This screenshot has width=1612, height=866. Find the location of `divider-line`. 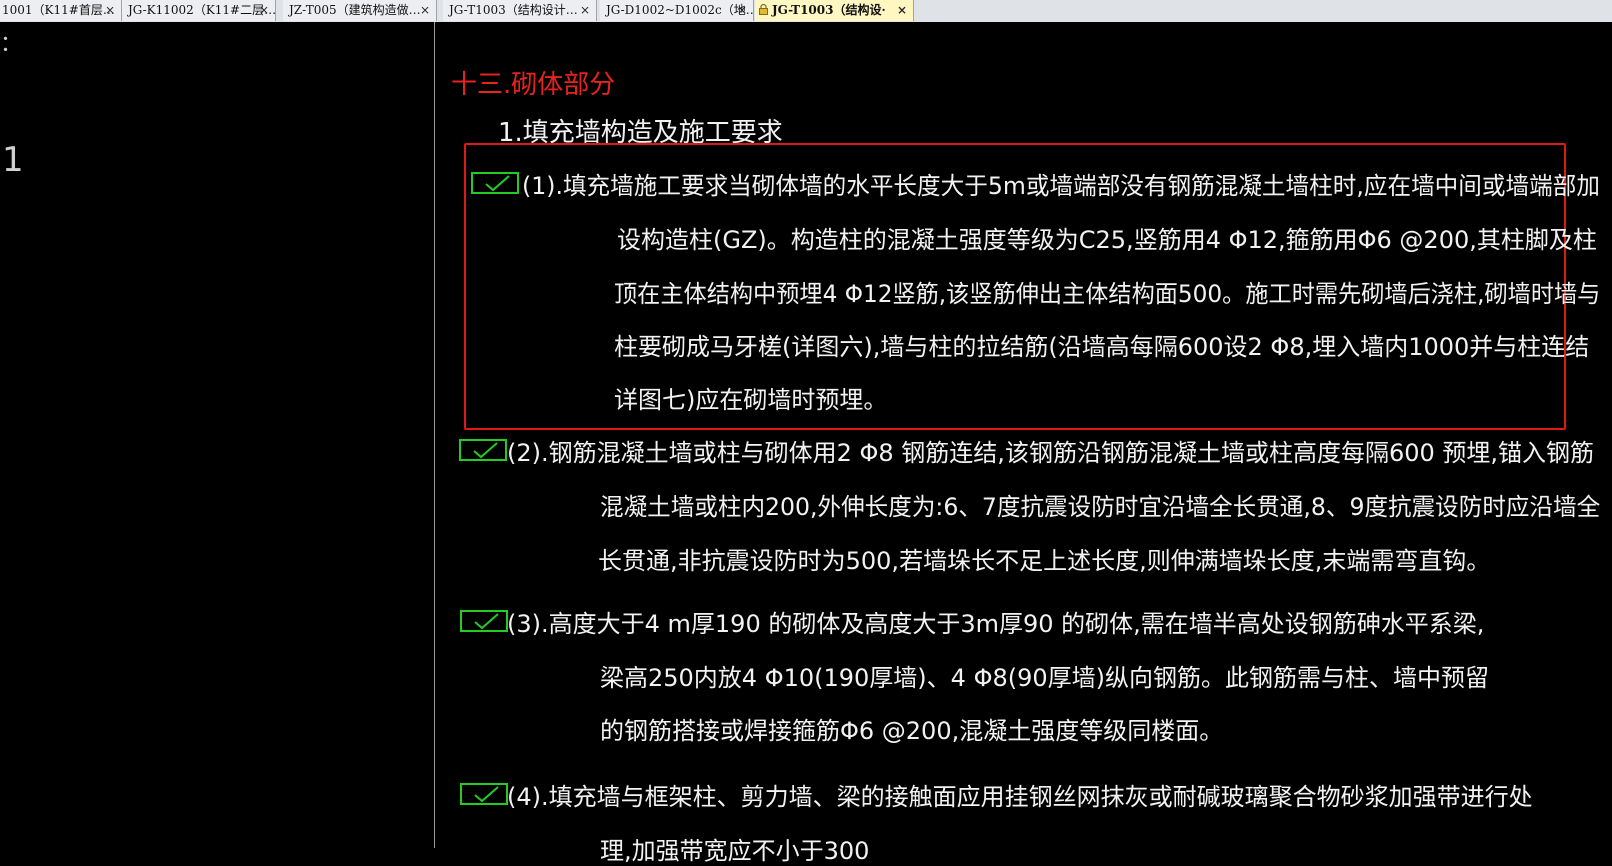

divider-line is located at coordinates (434, 435).